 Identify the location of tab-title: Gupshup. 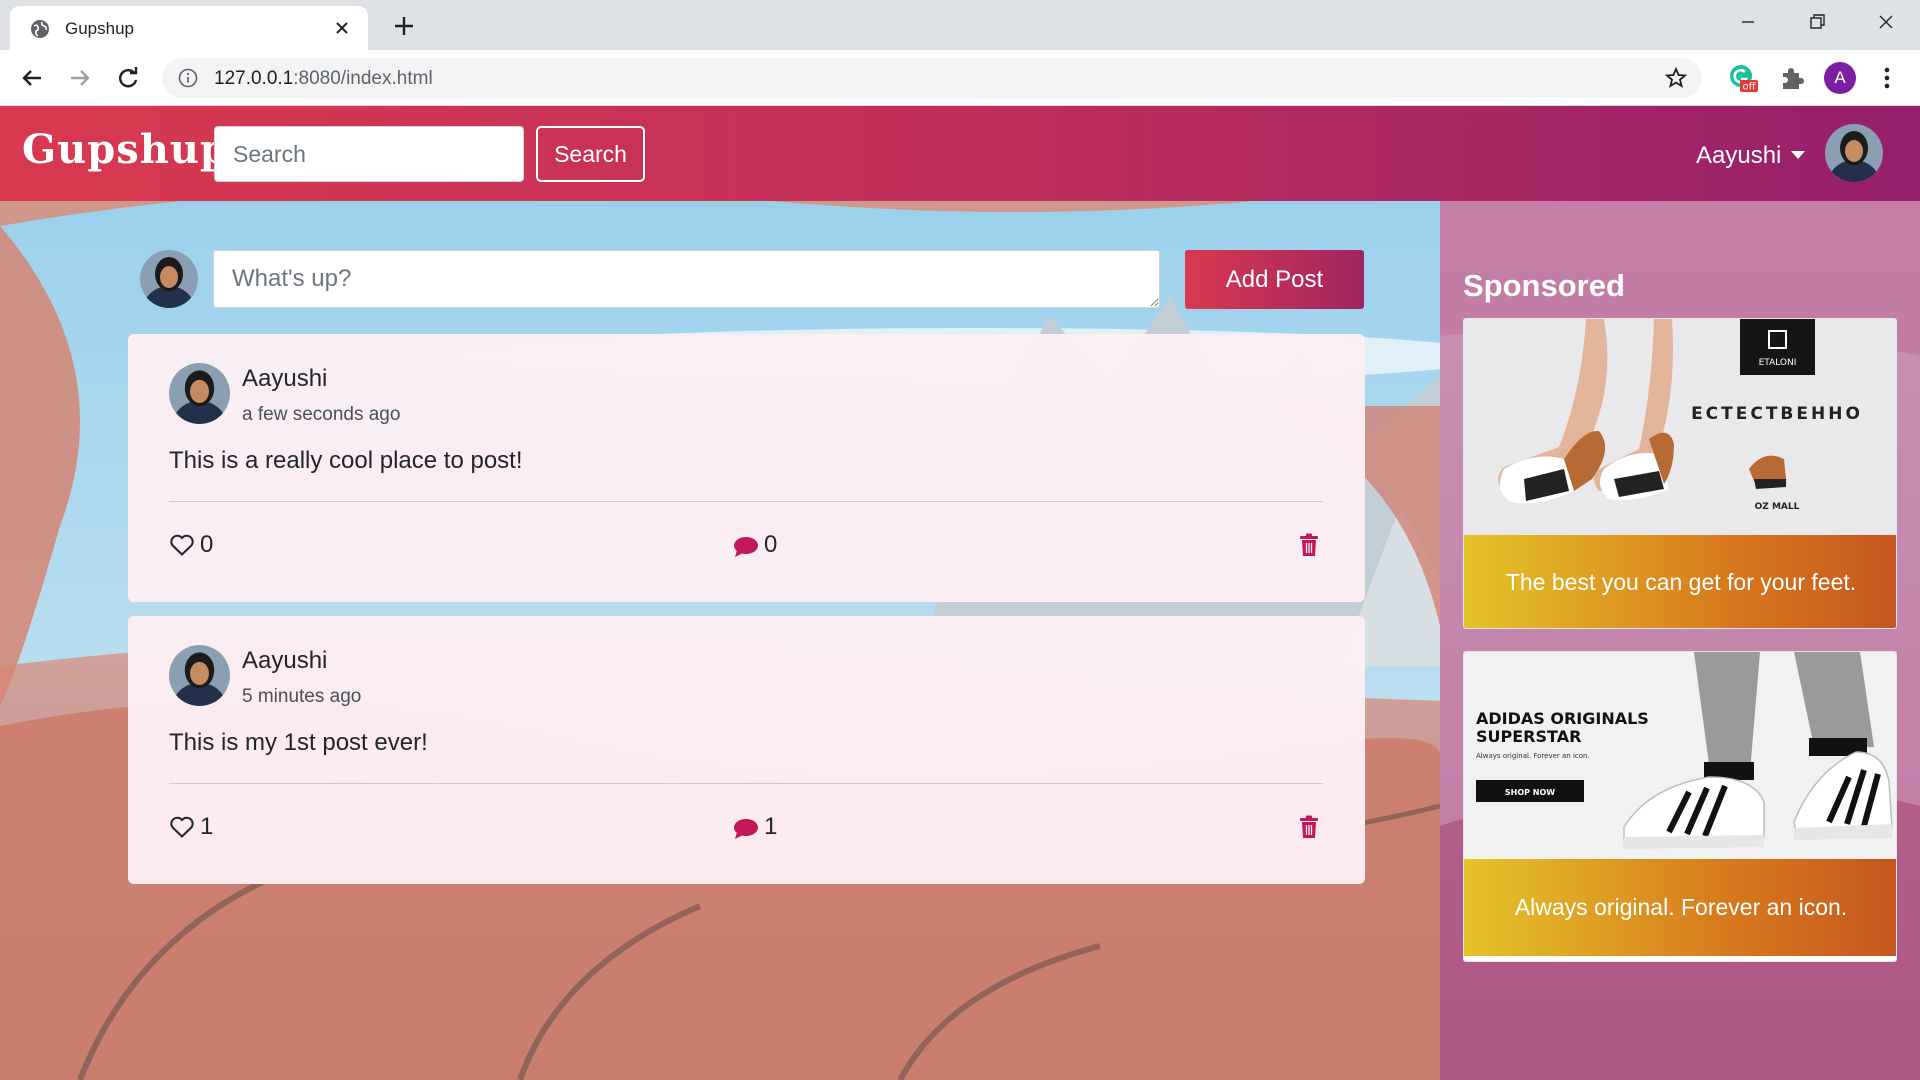
(99, 28).